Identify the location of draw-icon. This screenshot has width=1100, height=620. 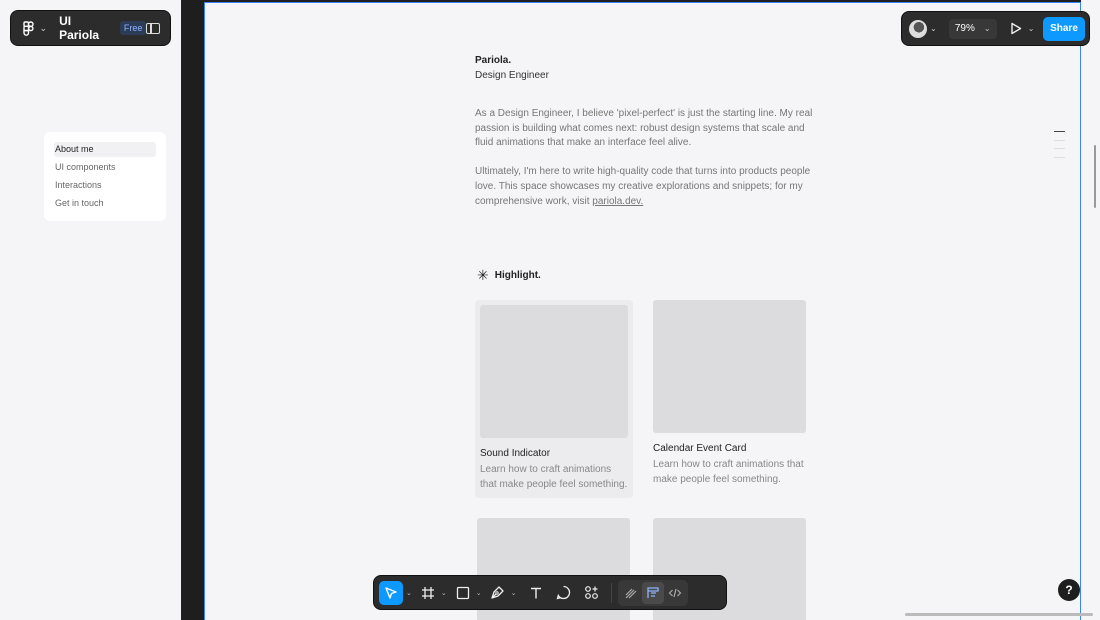
(631, 593).